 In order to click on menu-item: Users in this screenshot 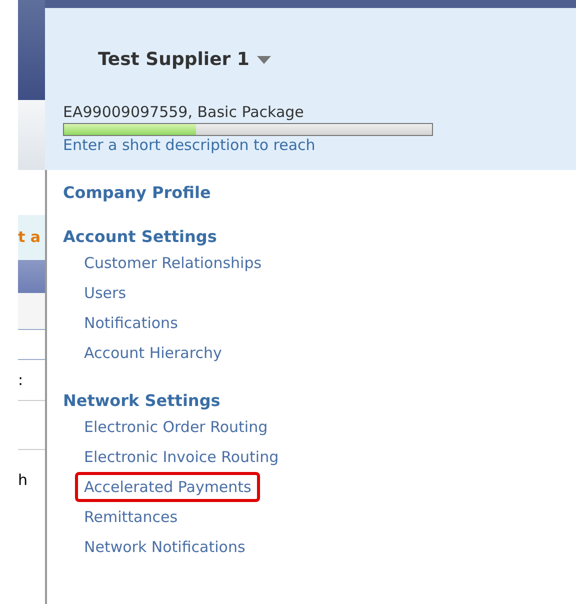, I will do `click(105, 293)`.